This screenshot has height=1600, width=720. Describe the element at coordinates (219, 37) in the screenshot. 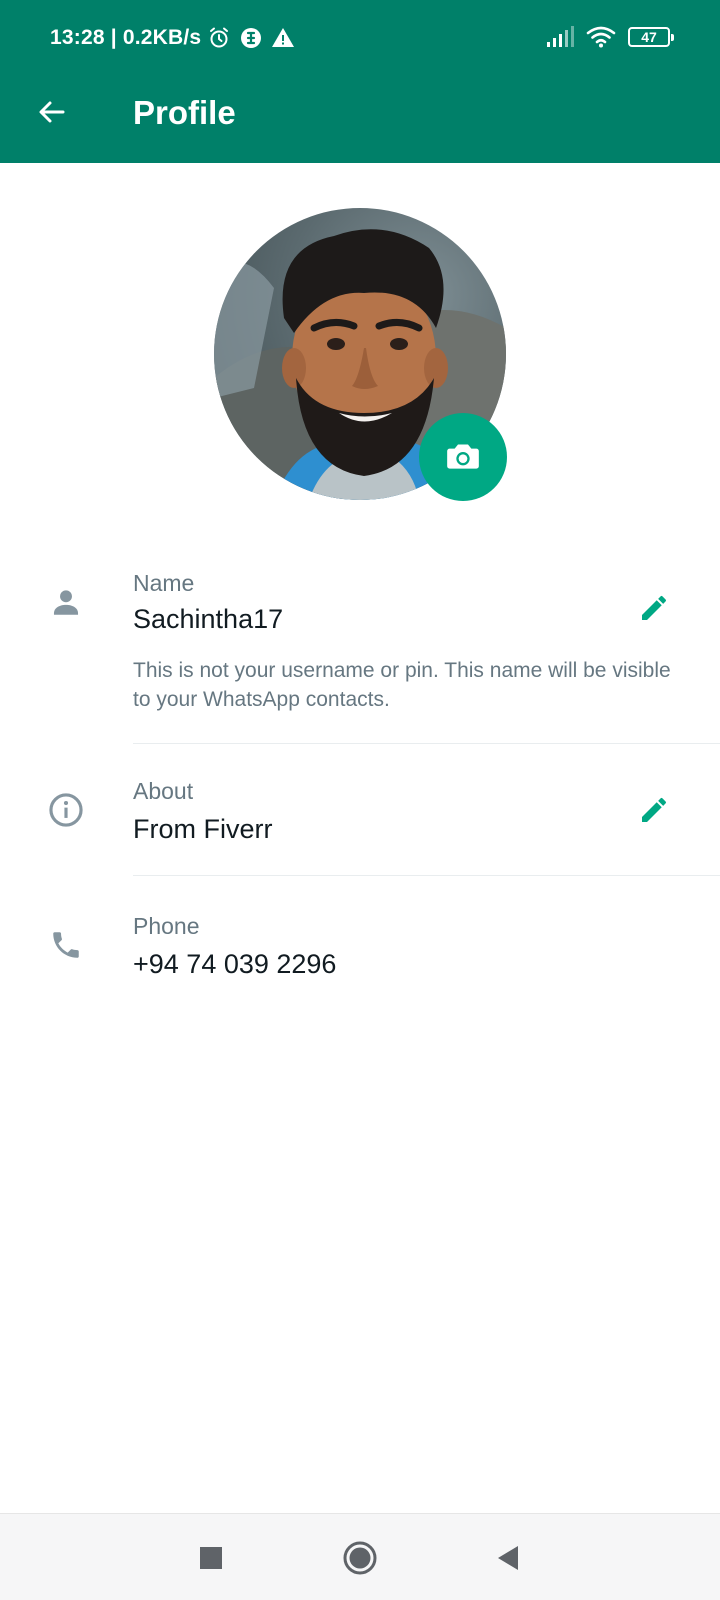

I see `alarm-icon` at that location.